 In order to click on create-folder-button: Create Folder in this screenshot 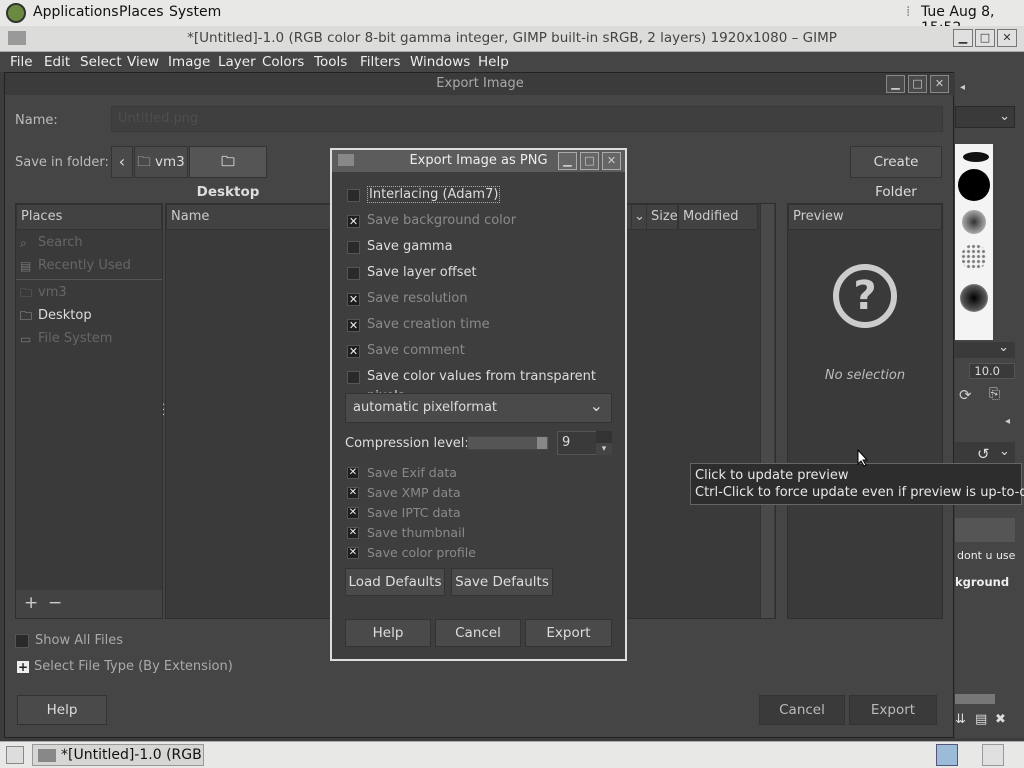, I will do `click(896, 173)`.